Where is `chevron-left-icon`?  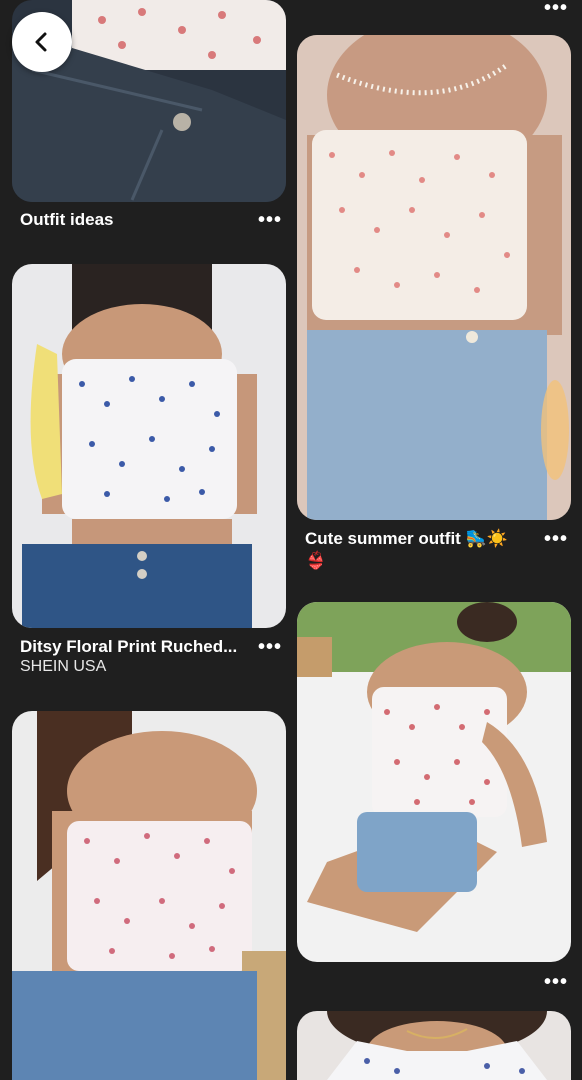
chevron-left-icon is located at coordinates (41, 42).